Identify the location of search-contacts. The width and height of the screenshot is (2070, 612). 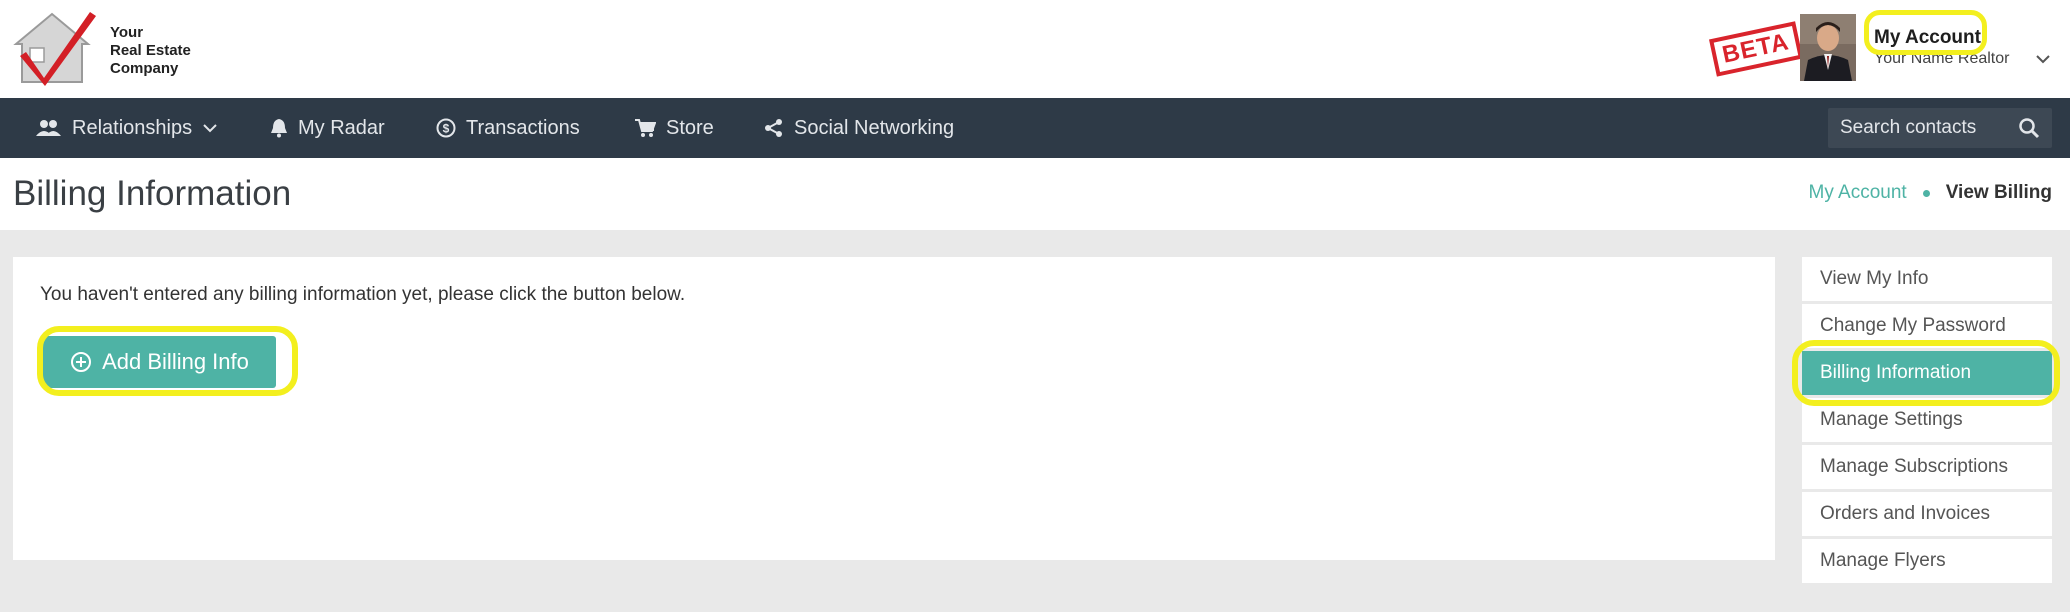
(1940, 128).